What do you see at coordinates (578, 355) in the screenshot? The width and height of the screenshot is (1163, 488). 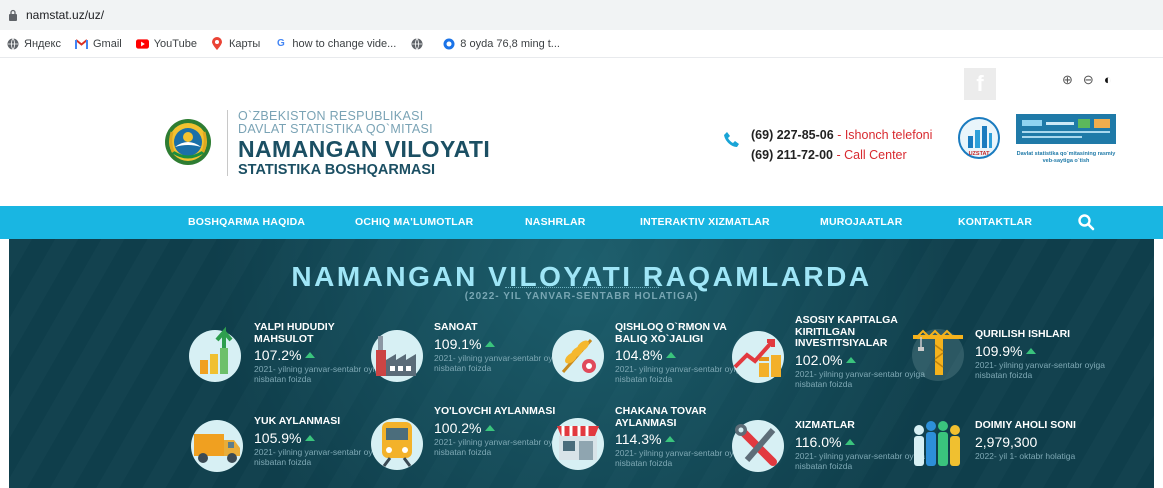 I see `wheat-icon` at bounding box center [578, 355].